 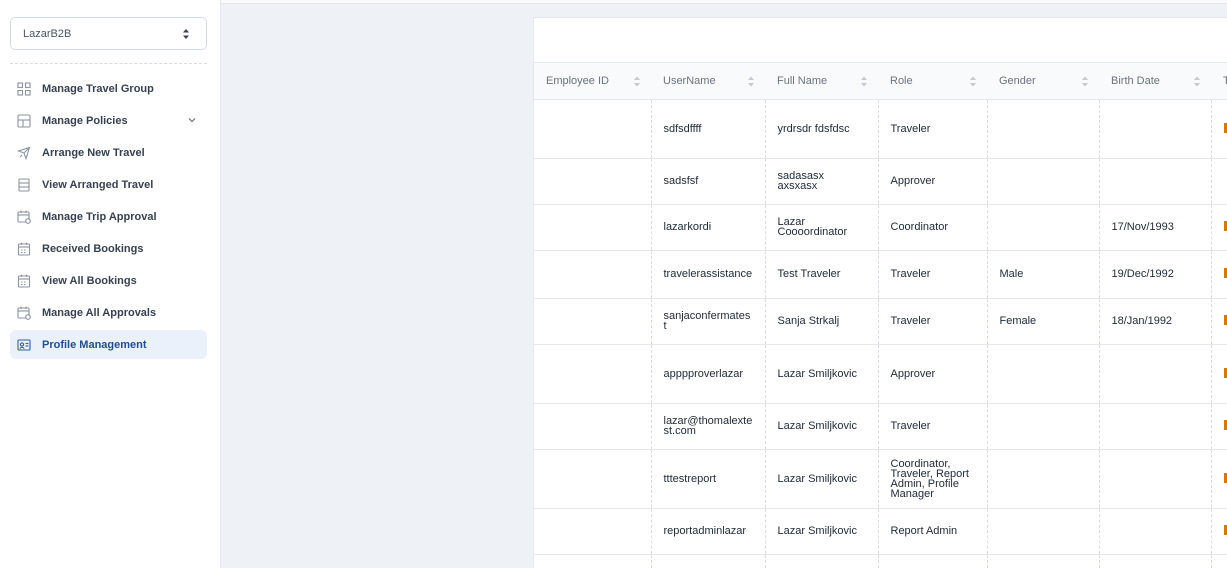 What do you see at coordinates (24, 120) in the screenshot?
I see `table-icon` at bounding box center [24, 120].